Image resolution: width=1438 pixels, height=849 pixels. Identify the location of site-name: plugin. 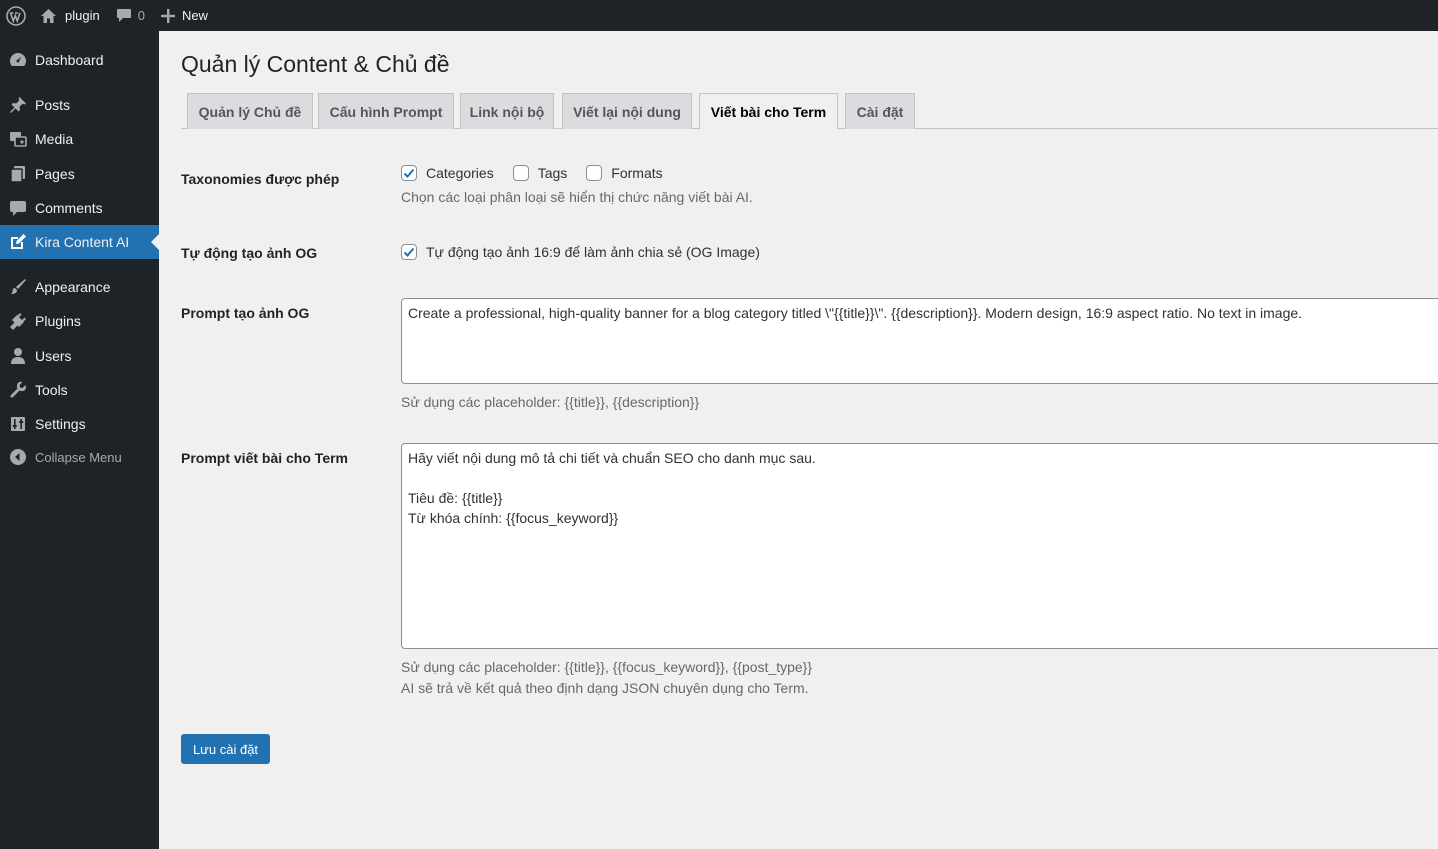
(82, 15).